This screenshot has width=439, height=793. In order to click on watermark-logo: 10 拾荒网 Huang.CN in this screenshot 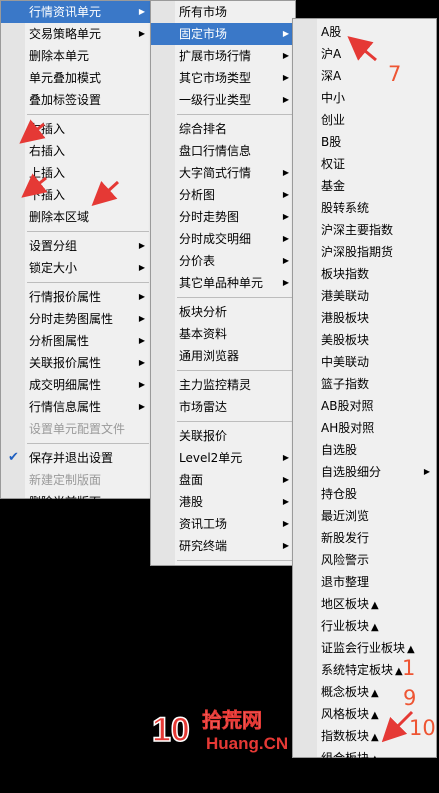, I will do `click(219, 730)`.